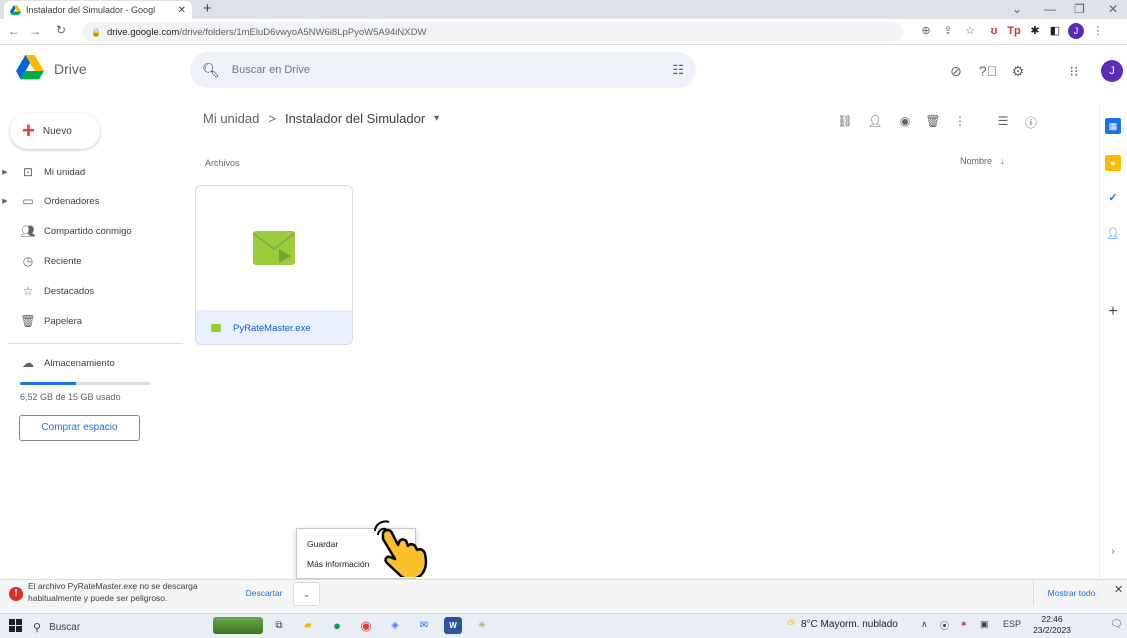 This screenshot has width=1127, height=638. Describe the element at coordinates (956, 71) in the screenshot. I see `offline-status-icon: ⊘` at that location.